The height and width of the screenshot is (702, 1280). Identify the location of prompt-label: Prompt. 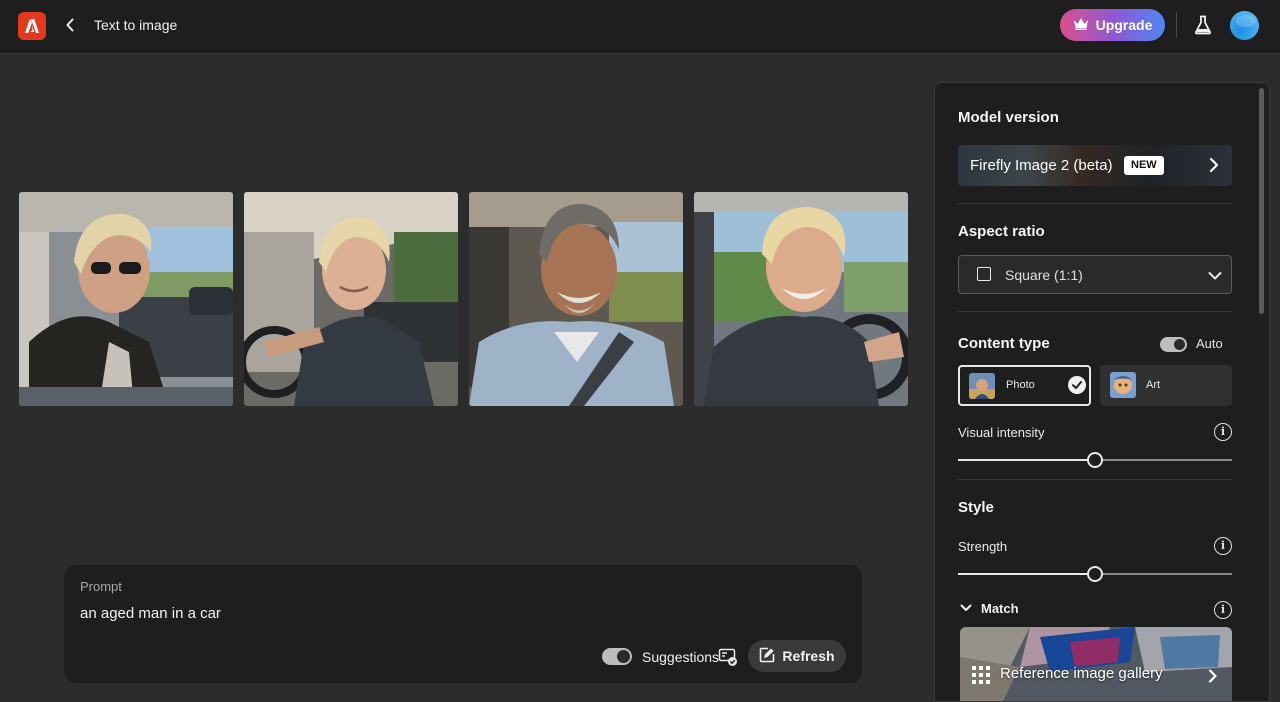
(101, 586).